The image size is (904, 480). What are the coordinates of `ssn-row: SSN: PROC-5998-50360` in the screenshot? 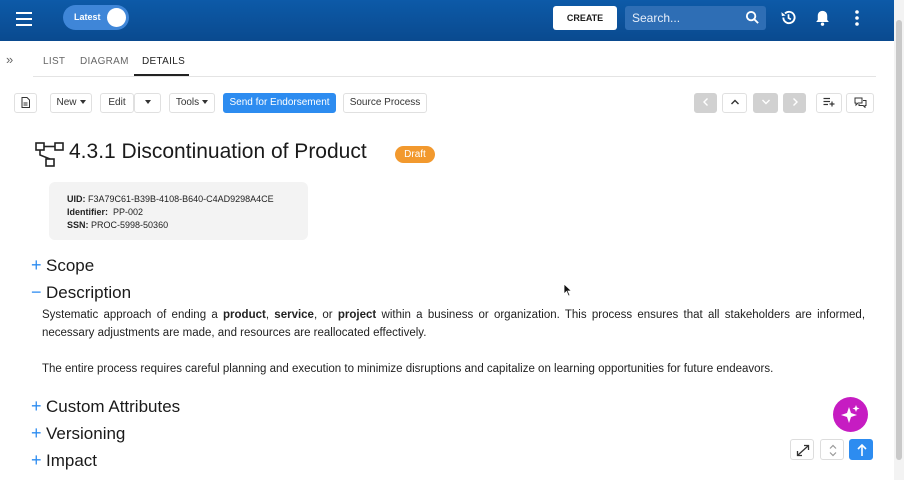 It's located at (187, 225).